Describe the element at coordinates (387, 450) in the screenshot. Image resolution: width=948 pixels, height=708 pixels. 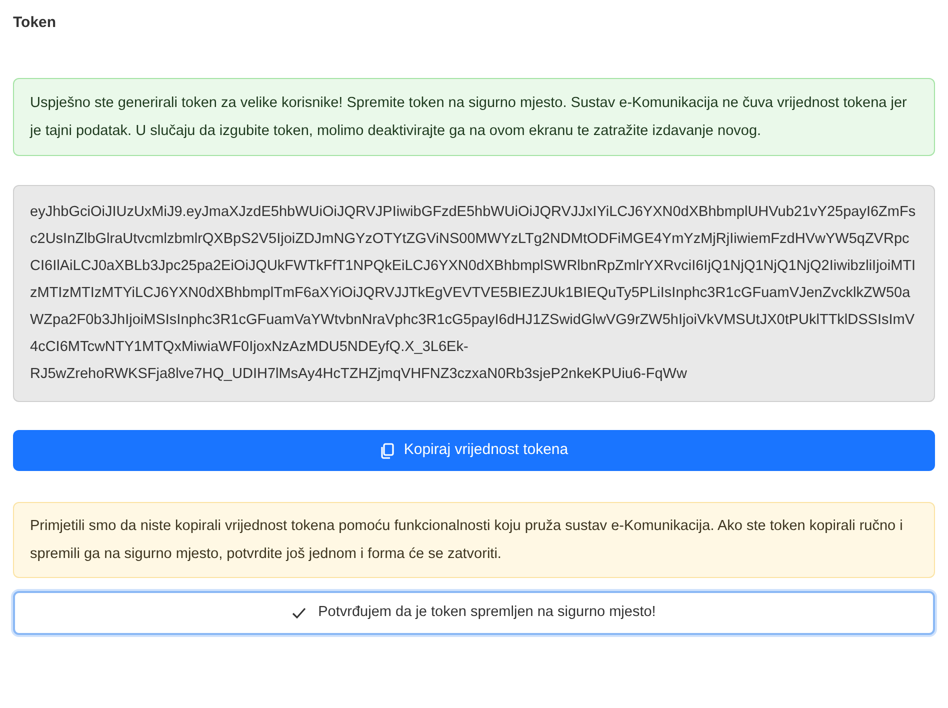
I see `copy-icon` at that location.